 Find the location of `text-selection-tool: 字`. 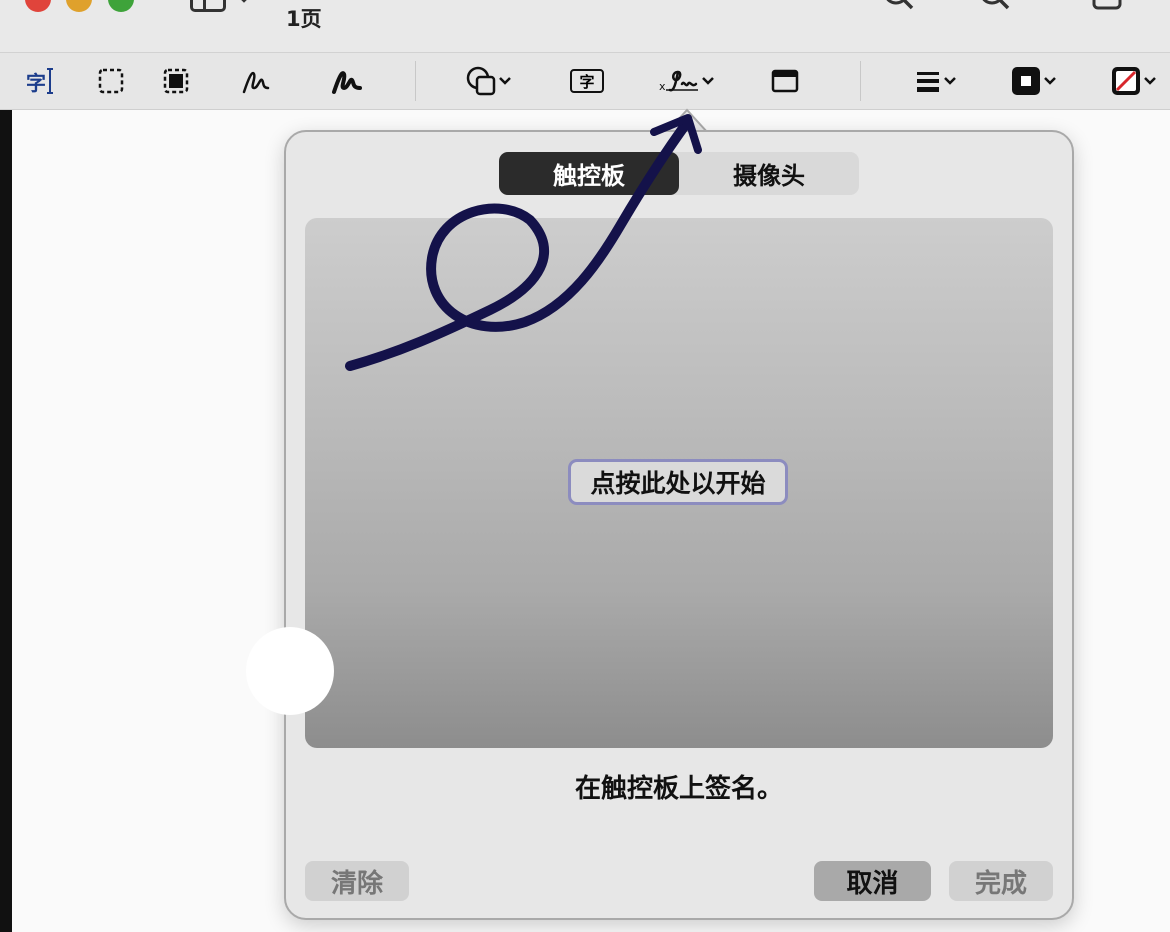

text-selection-tool: 字 is located at coordinates (40, 81).